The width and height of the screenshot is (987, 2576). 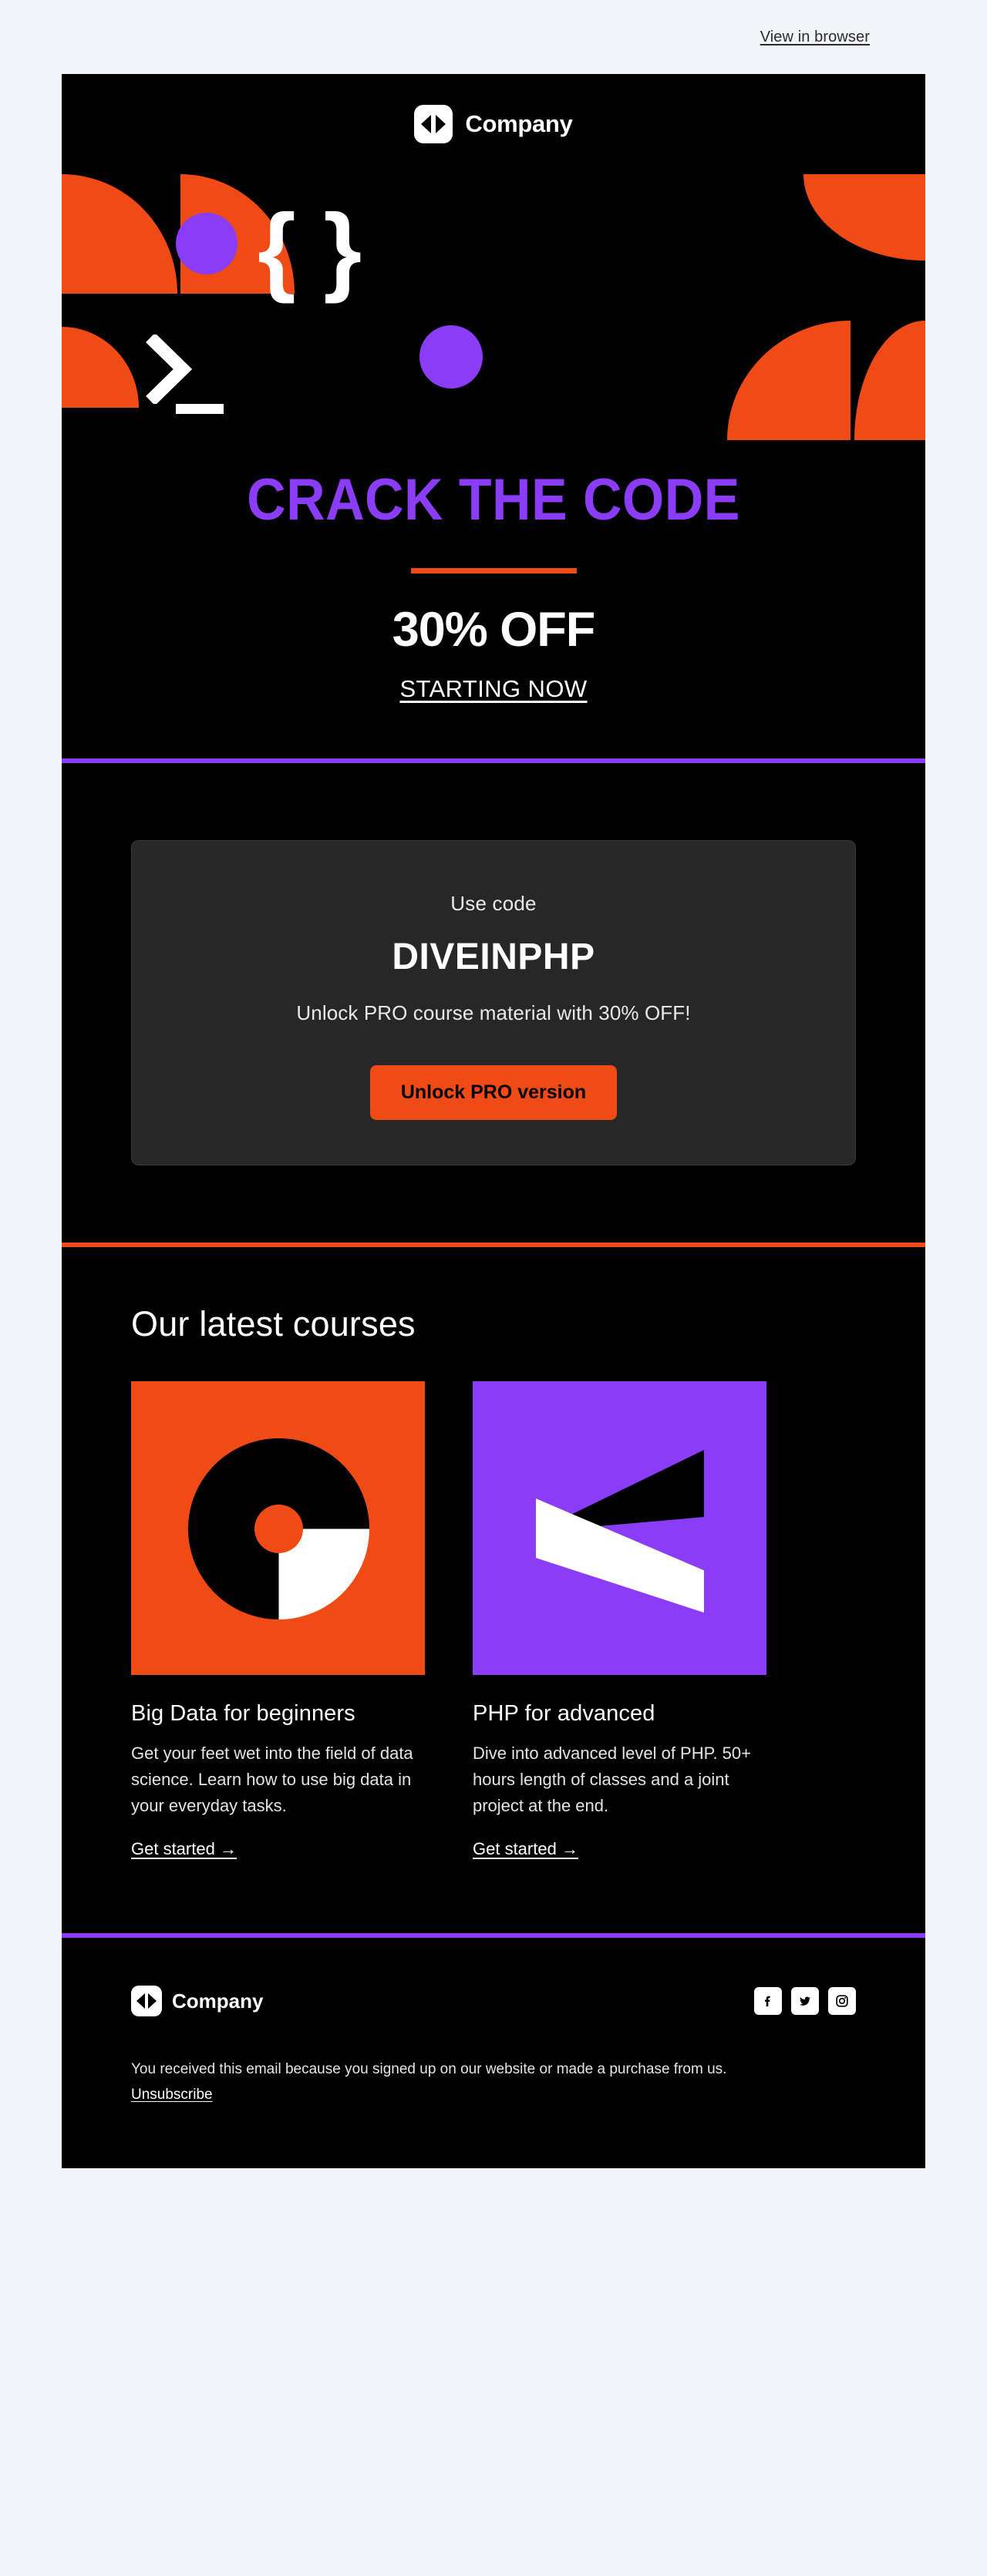 I want to click on footer-brand-lockup: Company, so click(x=198, y=2001).